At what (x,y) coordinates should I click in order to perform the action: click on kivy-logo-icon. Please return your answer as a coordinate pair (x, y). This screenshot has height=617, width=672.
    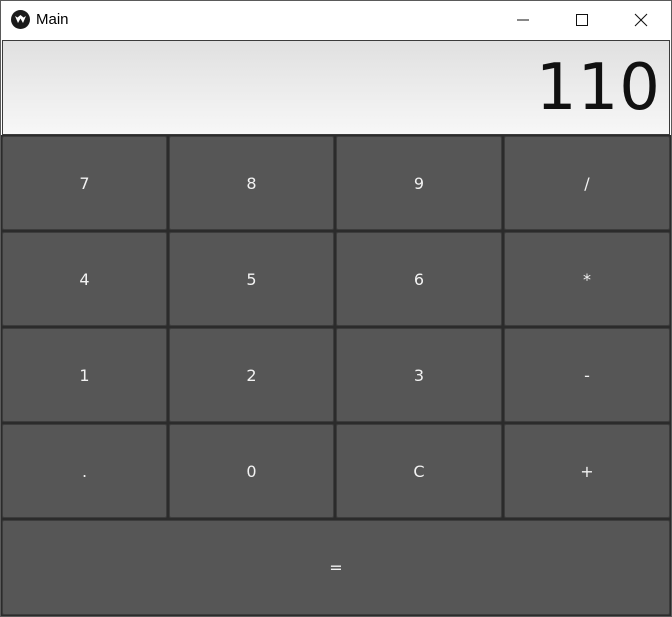
    Looking at the image, I should click on (20, 19).